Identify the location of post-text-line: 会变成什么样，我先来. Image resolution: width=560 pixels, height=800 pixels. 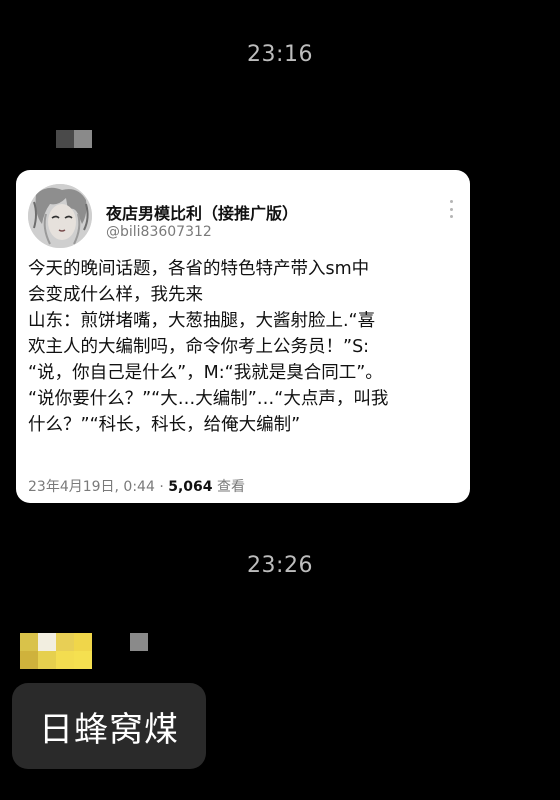
(115, 295).